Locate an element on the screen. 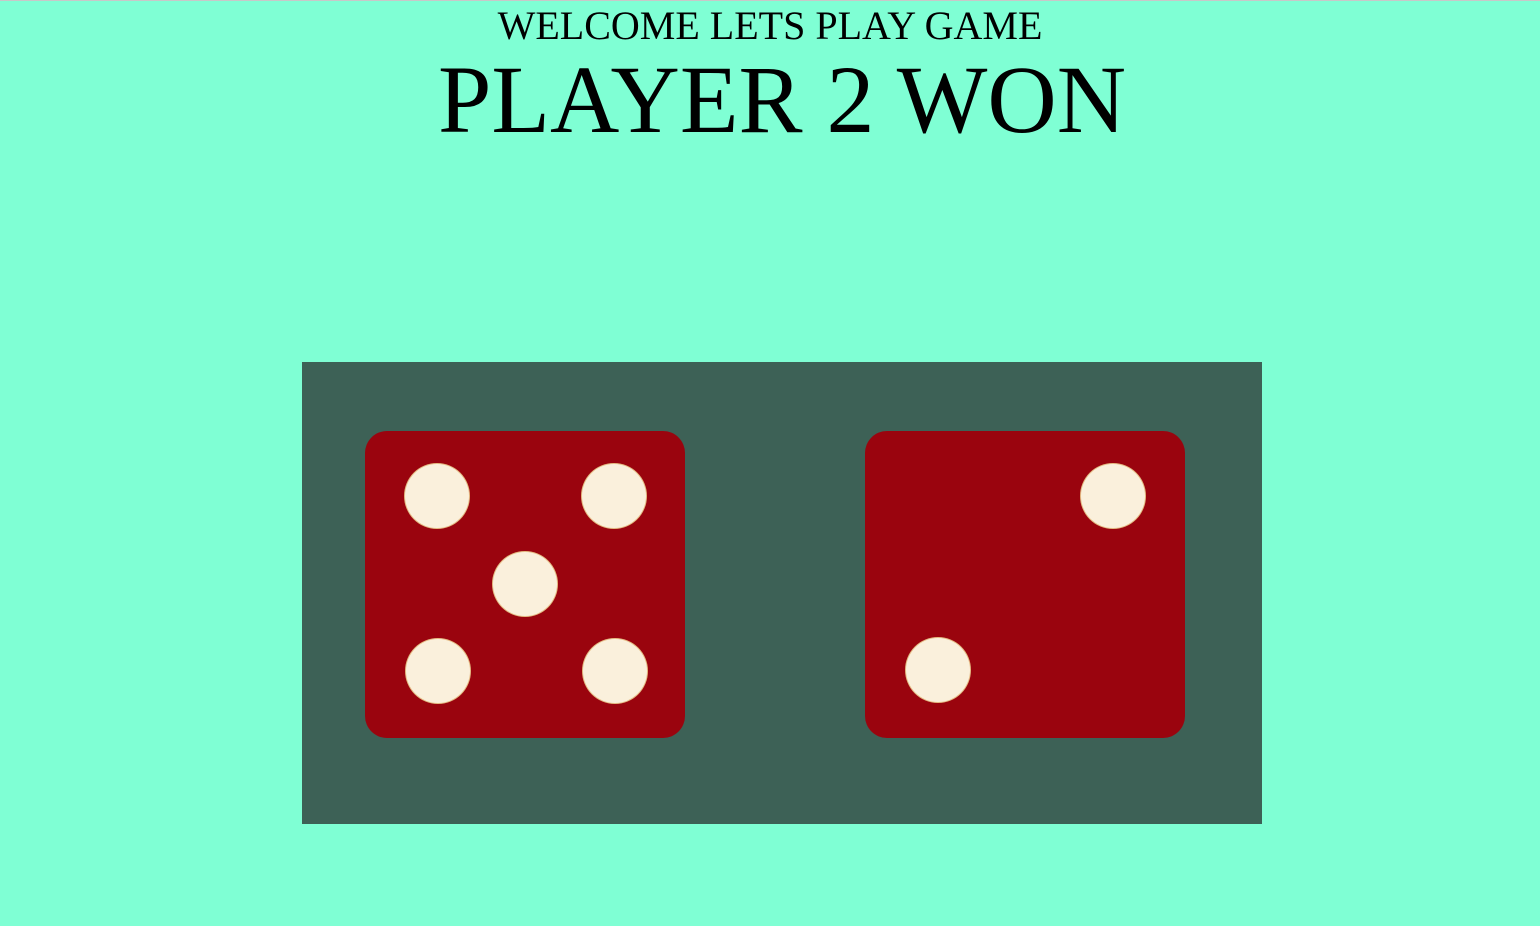 The width and height of the screenshot is (1540, 926). top-border is located at coordinates (770, 0).